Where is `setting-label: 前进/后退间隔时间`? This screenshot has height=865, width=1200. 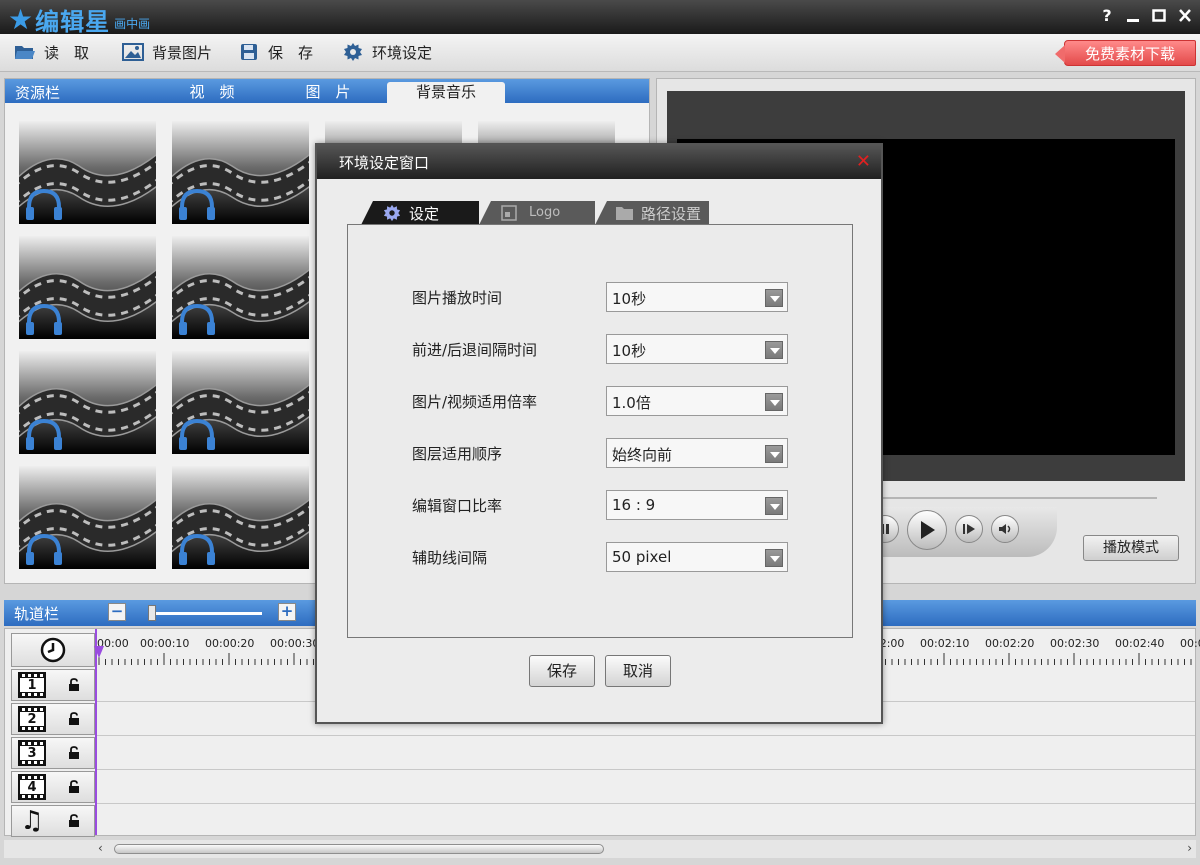 setting-label: 前进/后退间隔时间 is located at coordinates (475, 350).